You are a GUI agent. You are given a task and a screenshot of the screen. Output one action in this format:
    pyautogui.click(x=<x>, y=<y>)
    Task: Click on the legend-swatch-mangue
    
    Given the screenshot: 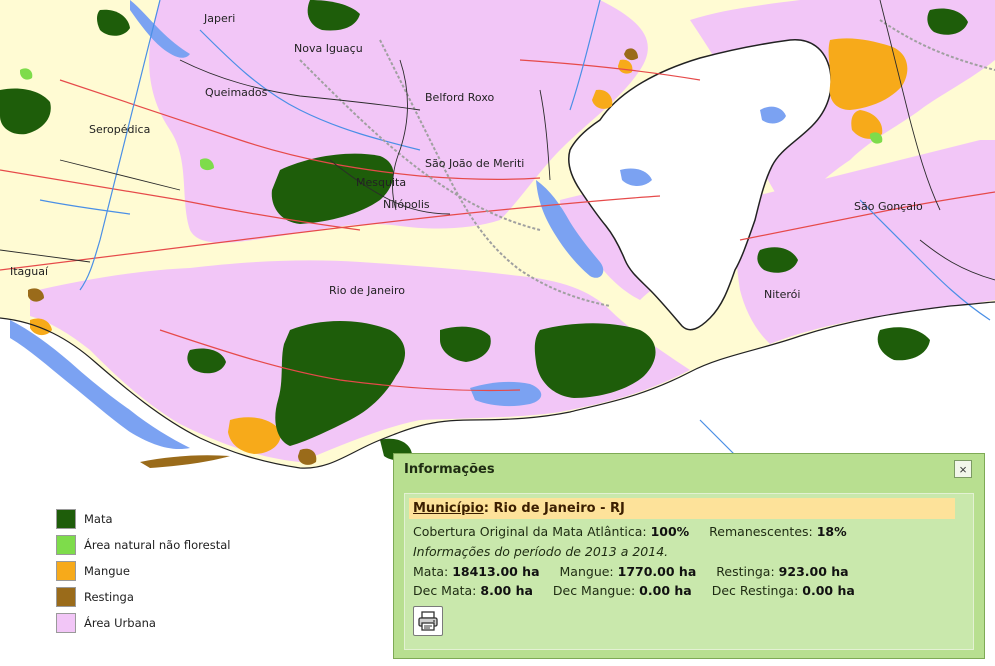 What is the action you would take?
    pyautogui.click(x=66, y=571)
    